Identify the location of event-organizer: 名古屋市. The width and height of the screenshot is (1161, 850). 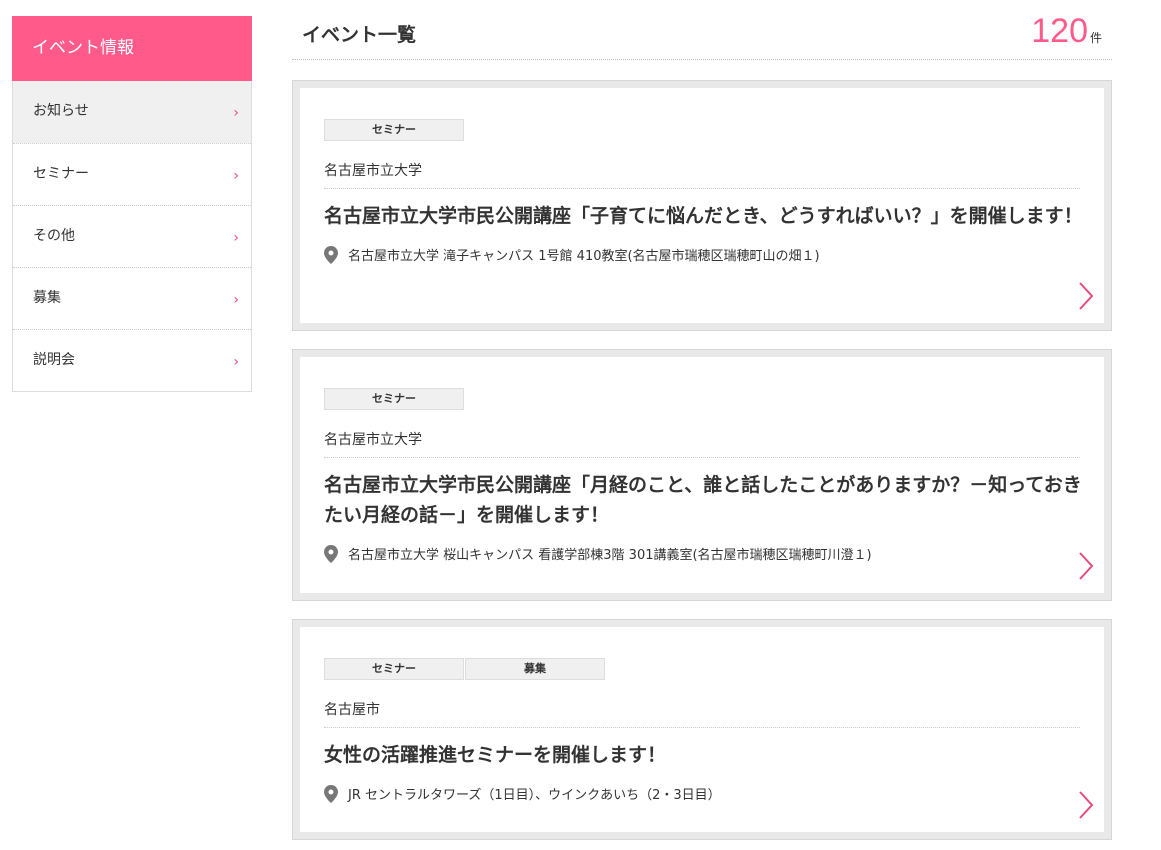
(702, 713).